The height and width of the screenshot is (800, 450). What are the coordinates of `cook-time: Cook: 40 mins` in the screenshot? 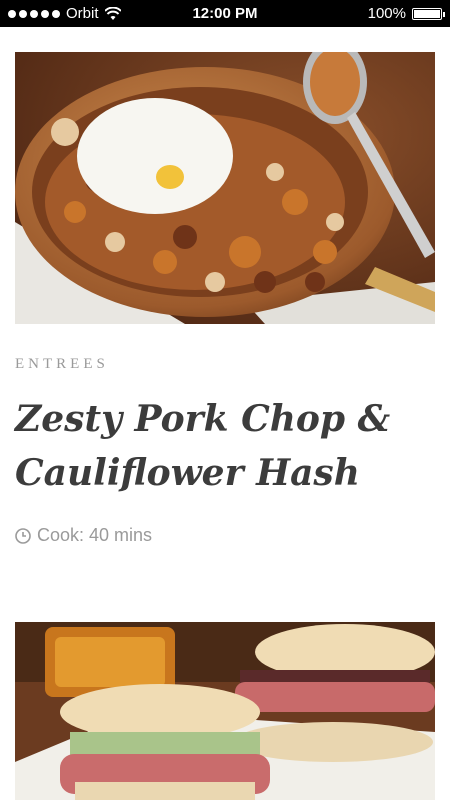 It's located at (83, 535).